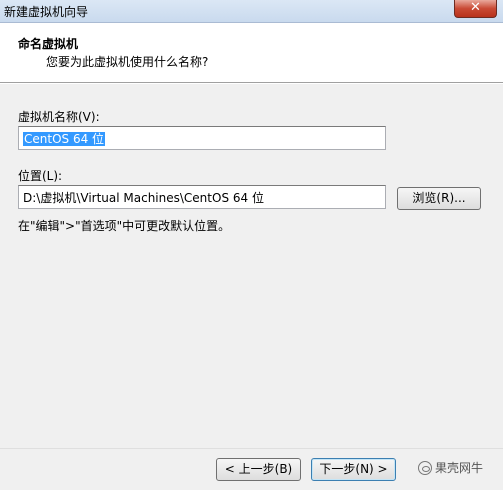 The height and width of the screenshot is (490, 503). I want to click on close-button: ✕, so click(475, 9).